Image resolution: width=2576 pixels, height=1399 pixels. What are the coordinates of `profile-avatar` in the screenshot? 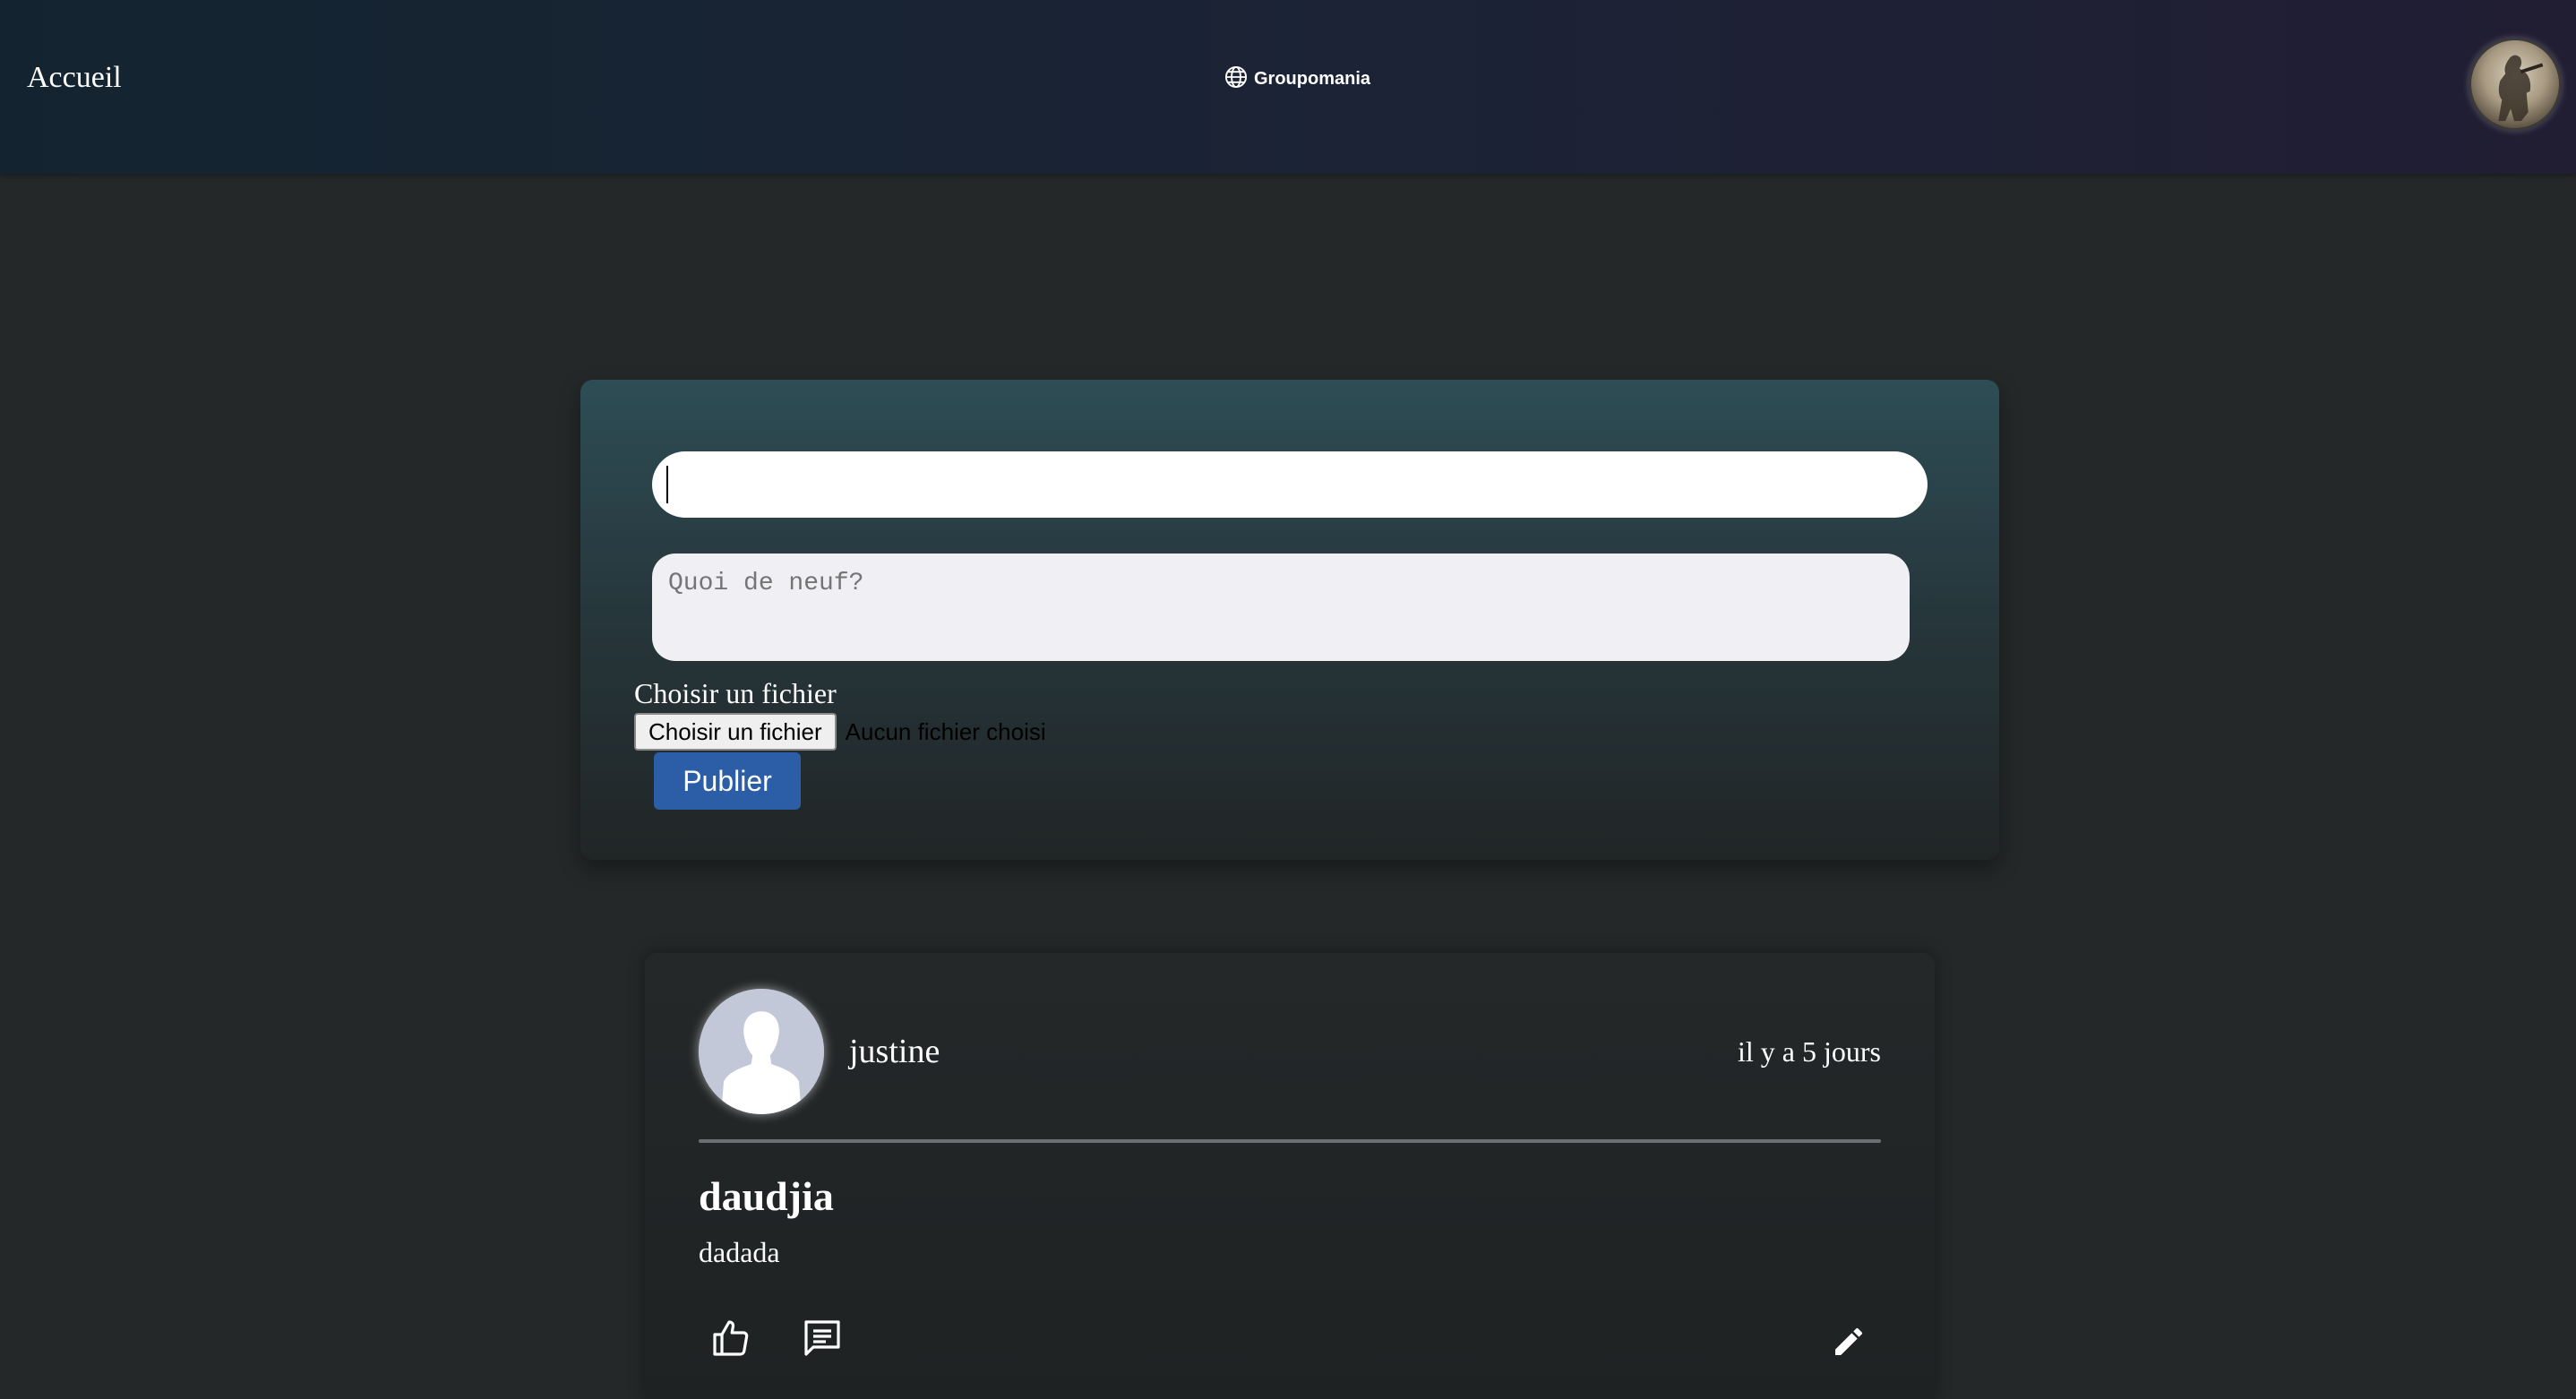 It's located at (2515, 84).